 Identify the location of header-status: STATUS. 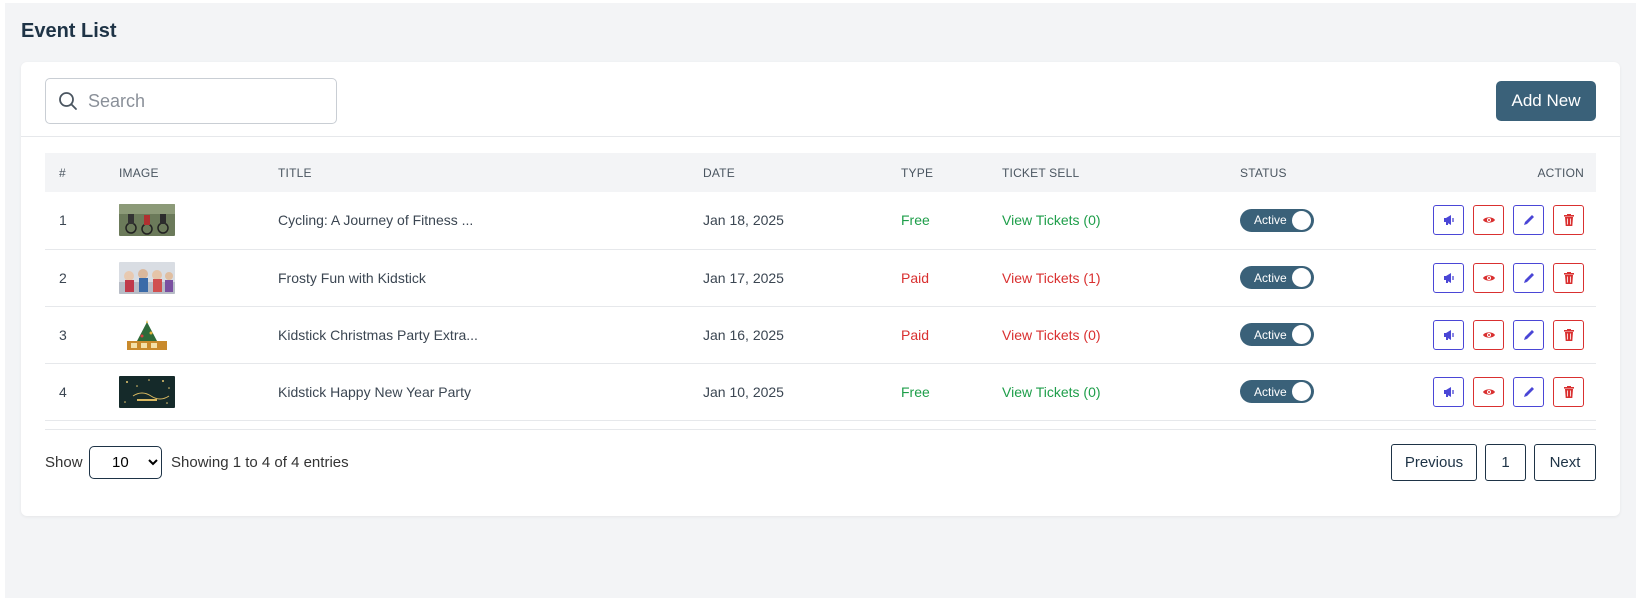
(1263, 172).